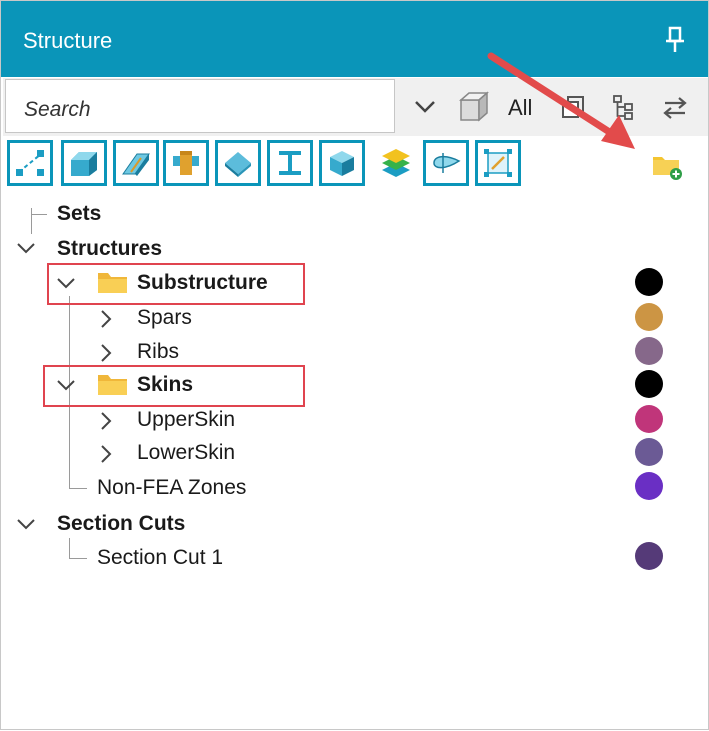 This screenshot has height=731, width=709. What do you see at coordinates (158, 352) in the screenshot?
I see `tree-item-ribs: Ribs` at bounding box center [158, 352].